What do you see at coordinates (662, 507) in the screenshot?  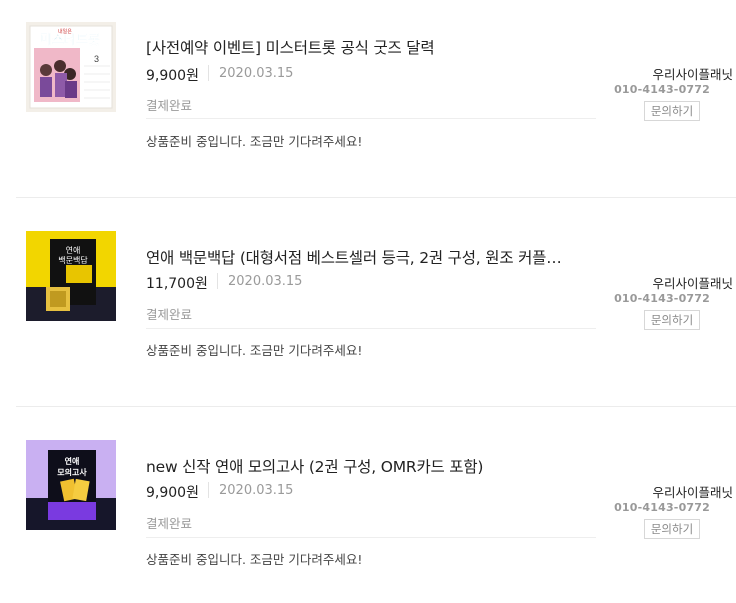 I see `seller-phone: 010-4143-0772` at bounding box center [662, 507].